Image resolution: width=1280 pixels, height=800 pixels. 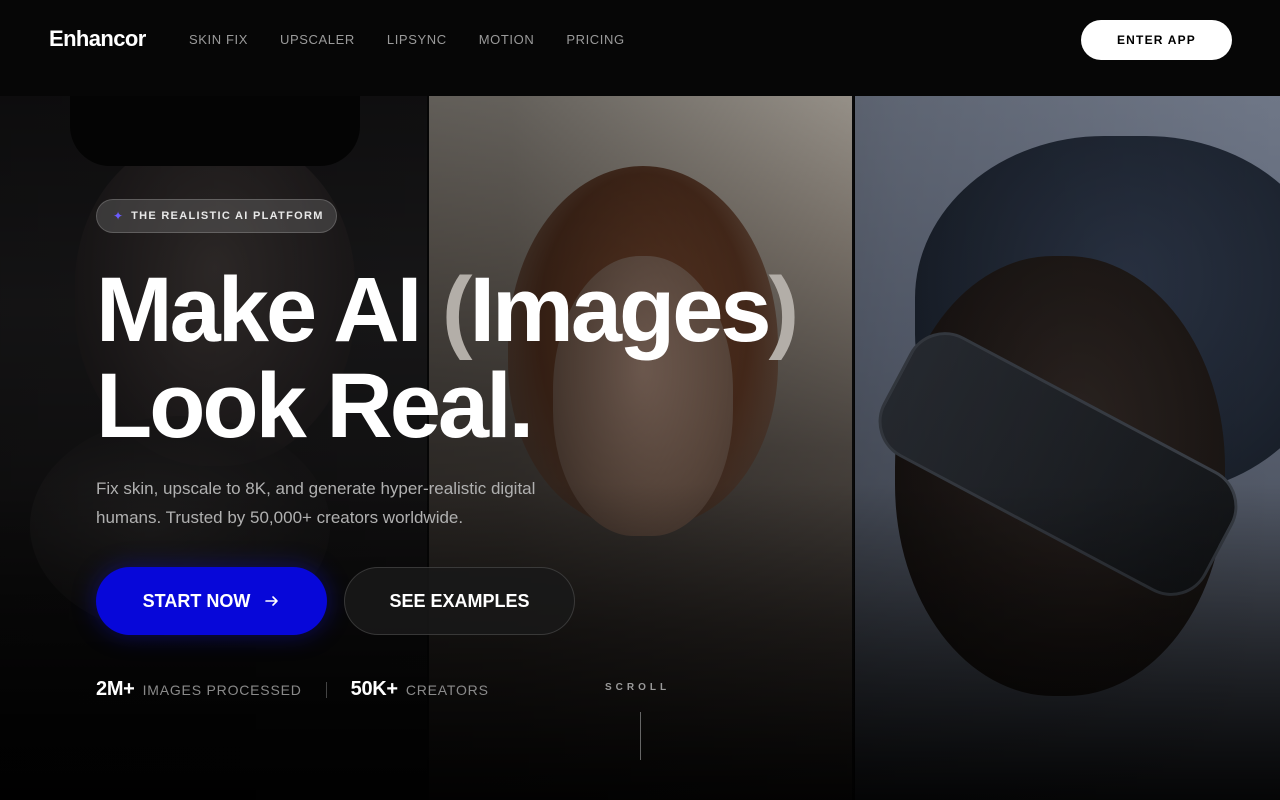 What do you see at coordinates (640, 736) in the screenshot?
I see `scroll-indicator-line` at bounding box center [640, 736].